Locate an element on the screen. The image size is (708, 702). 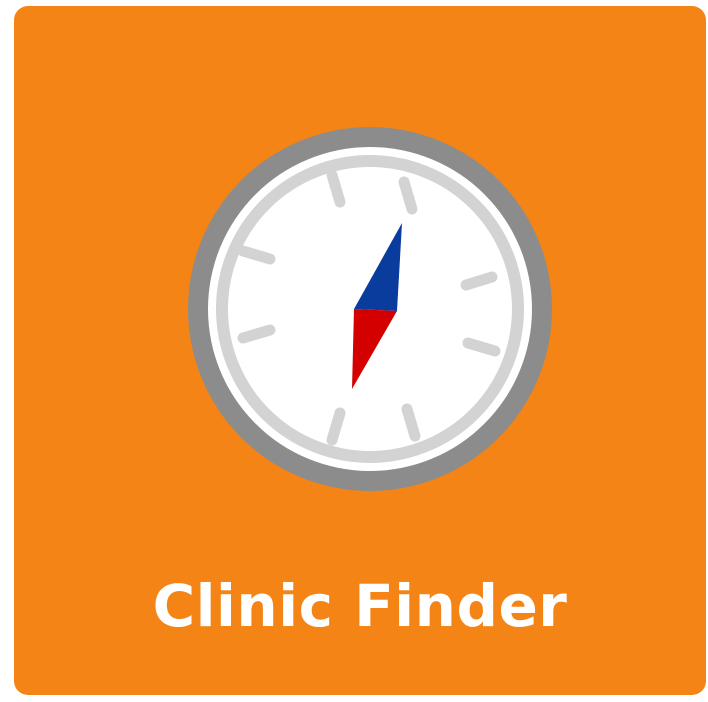
tile-label: Clinic Finder is located at coordinates (360, 606).